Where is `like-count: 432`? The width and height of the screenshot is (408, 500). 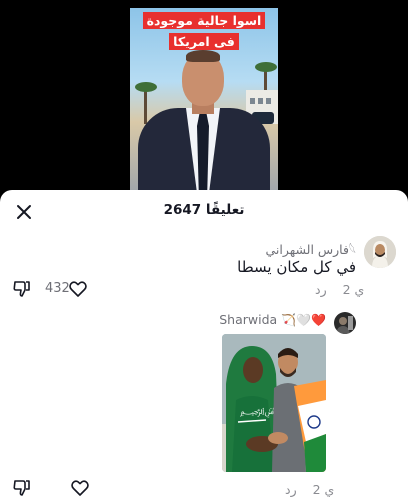 like-count: 432 is located at coordinates (57, 288).